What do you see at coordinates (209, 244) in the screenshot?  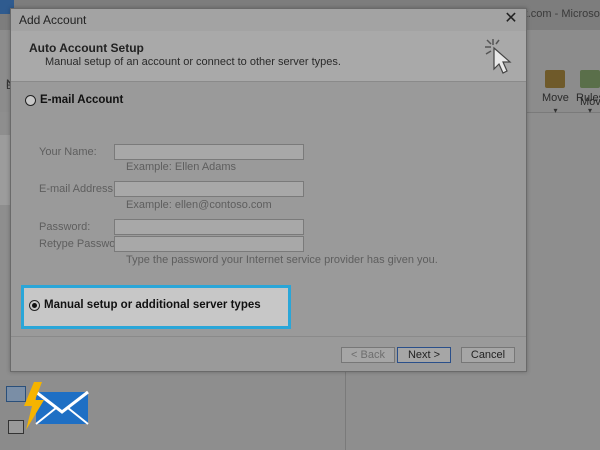 I see `retype-password-input` at bounding box center [209, 244].